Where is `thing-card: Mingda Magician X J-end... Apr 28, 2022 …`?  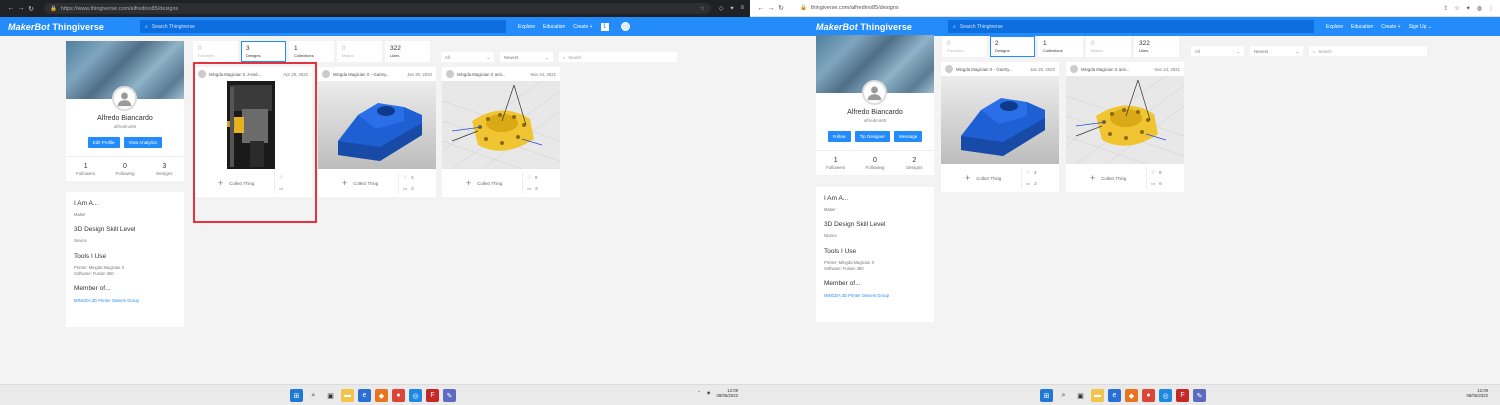 thing-card: Mingda Magician X J-end... Apr 28, 2022 … is located at coordinates (253, 132).